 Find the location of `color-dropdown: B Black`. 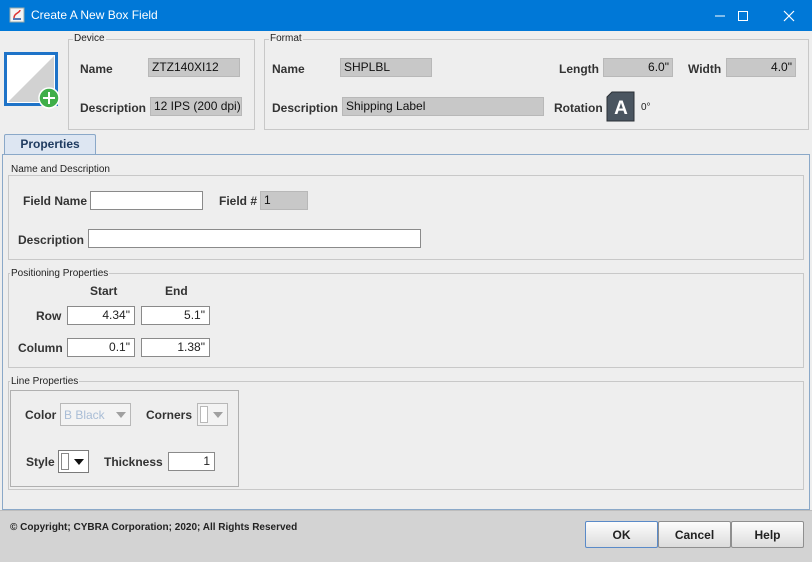

color-dropdown: B Black is located at coordinates (95, 414).